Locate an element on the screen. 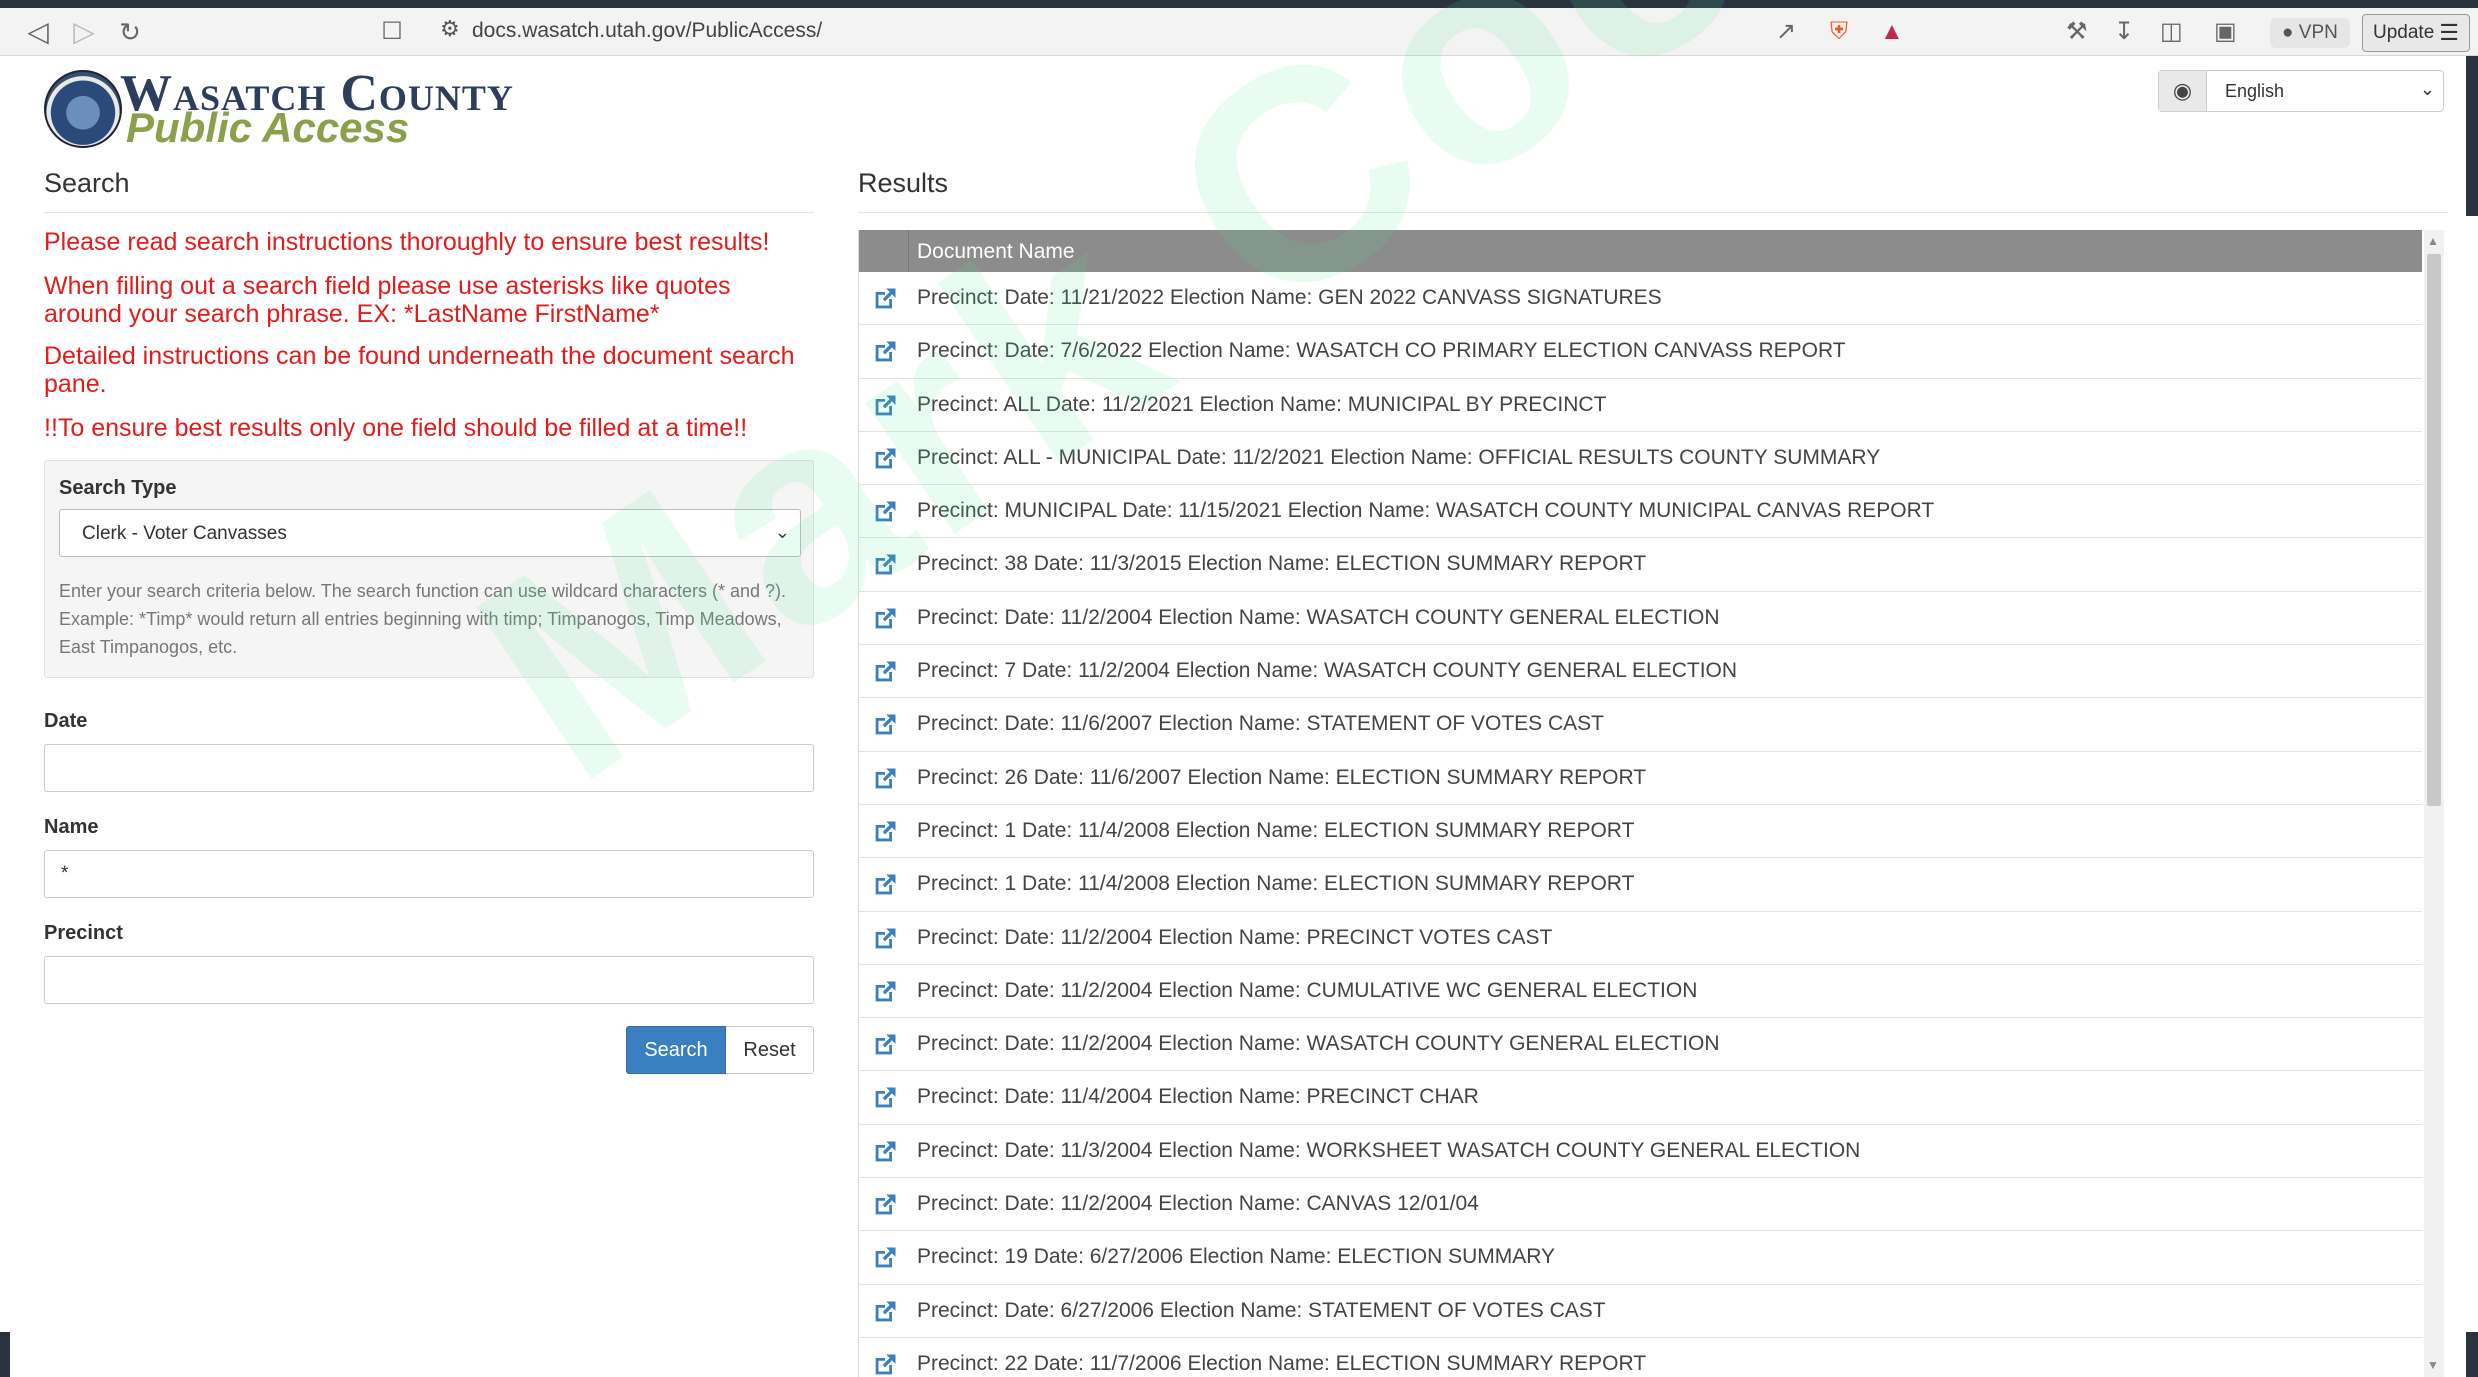  vpn-button: ● VPN is located at coordinates (2310, 33).